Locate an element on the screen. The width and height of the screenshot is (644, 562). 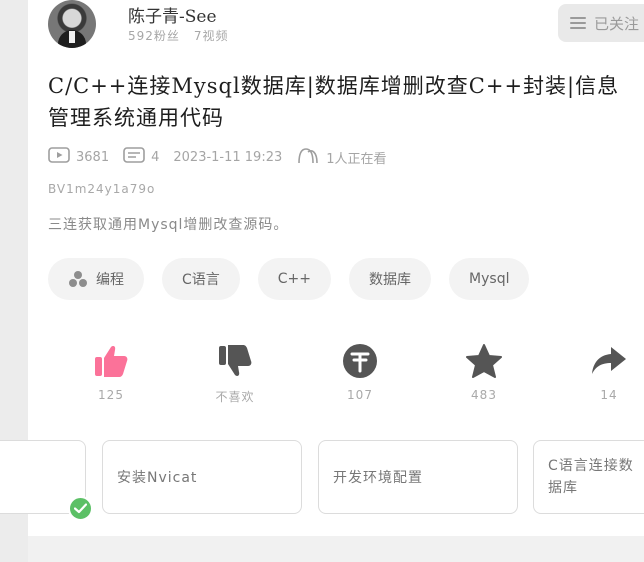
episode-title: 安装Nvicat is located at coordinates (157, 478).